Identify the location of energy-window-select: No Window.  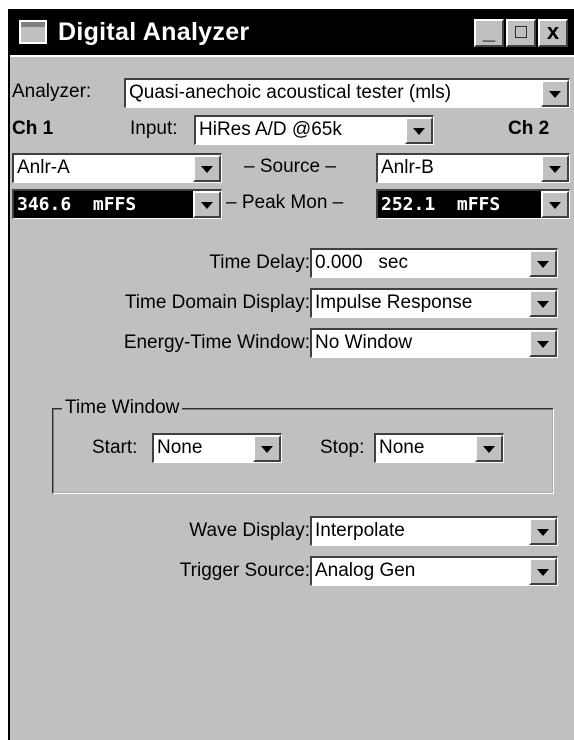
(434, 343).